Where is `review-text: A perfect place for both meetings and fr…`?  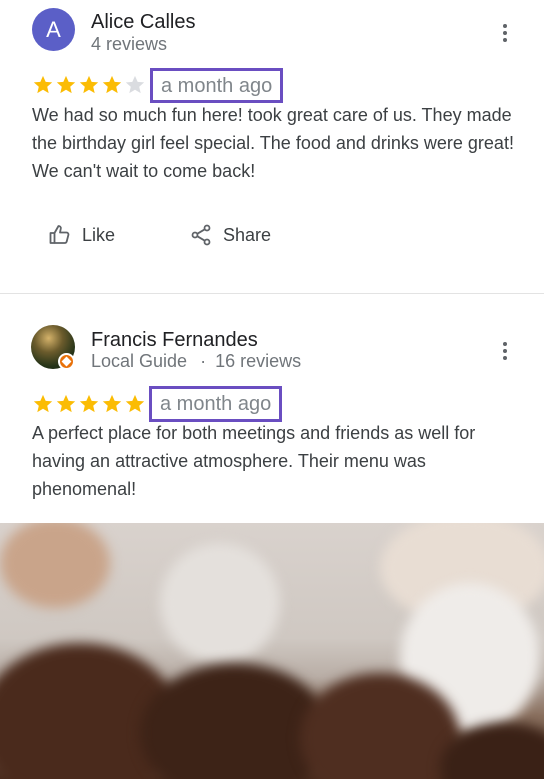
review-text: A perfect place for both meetings and fr… is located at coordinates (254, 461).